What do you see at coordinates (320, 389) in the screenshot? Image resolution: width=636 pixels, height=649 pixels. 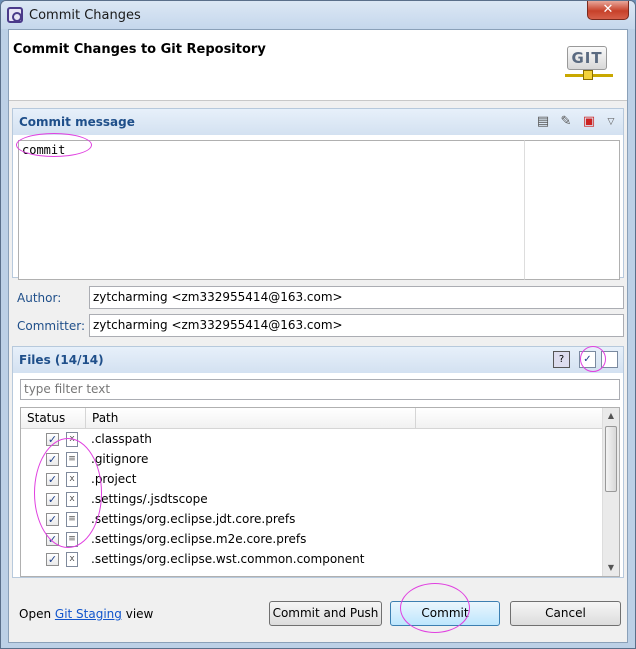 I see `file-filter-input: type filter text` at bounding box center [320, 389].